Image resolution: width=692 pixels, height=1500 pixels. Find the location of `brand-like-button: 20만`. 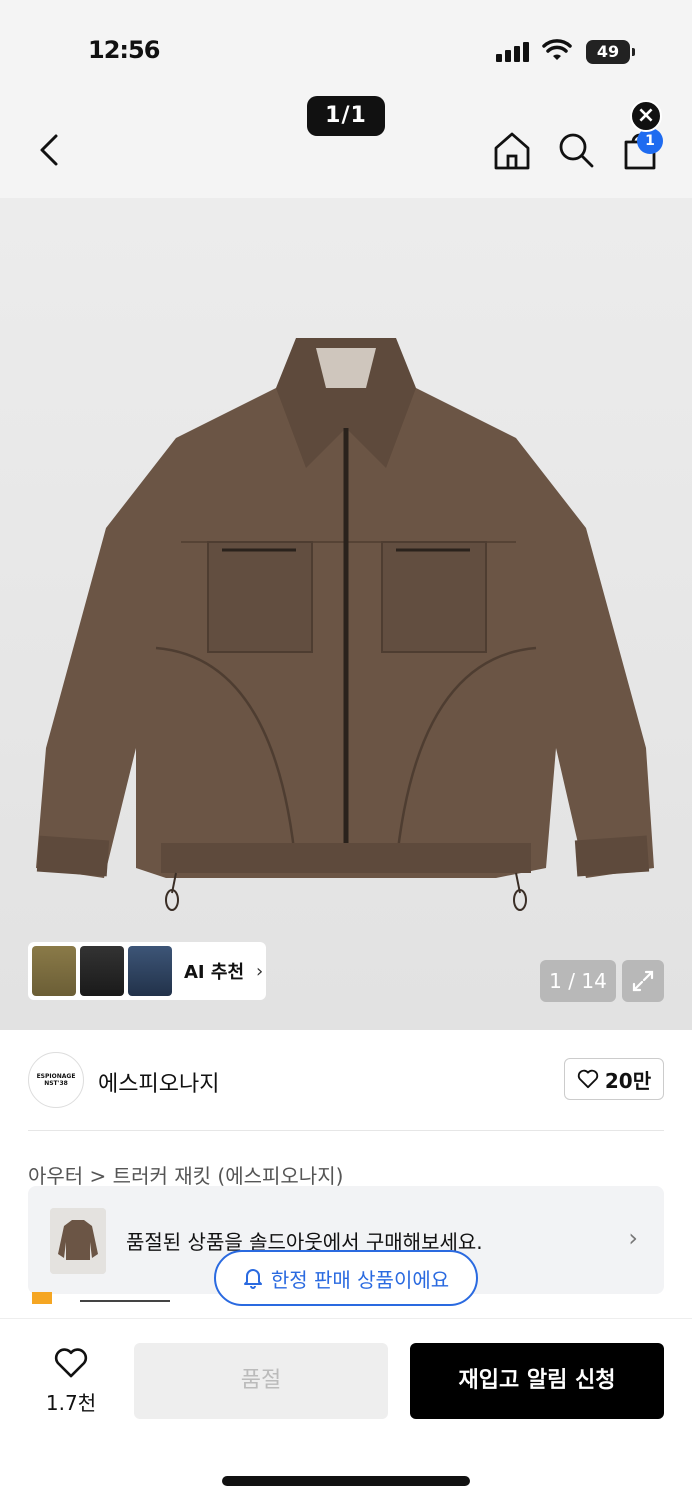

brand-like-button: 20만 is located at coordinates (614, 1079).